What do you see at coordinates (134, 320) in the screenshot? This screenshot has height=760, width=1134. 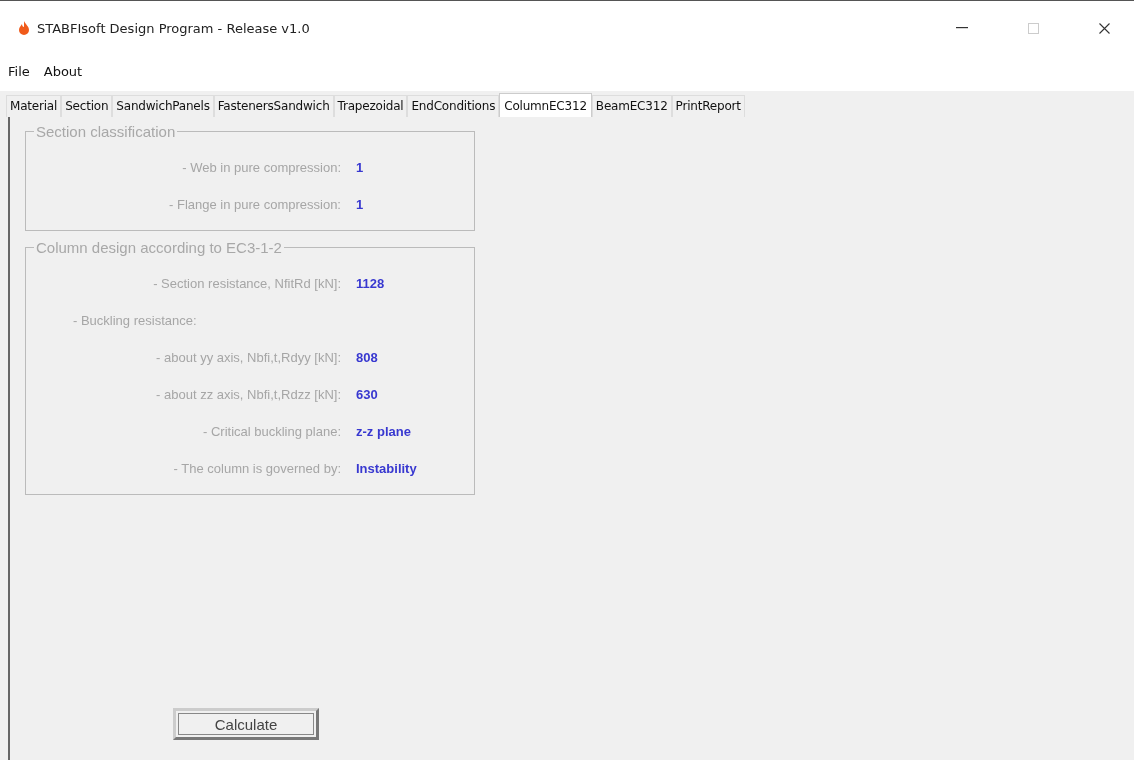 I see `field-label: - Buckling resistance:` at bounding box center [134, 320].